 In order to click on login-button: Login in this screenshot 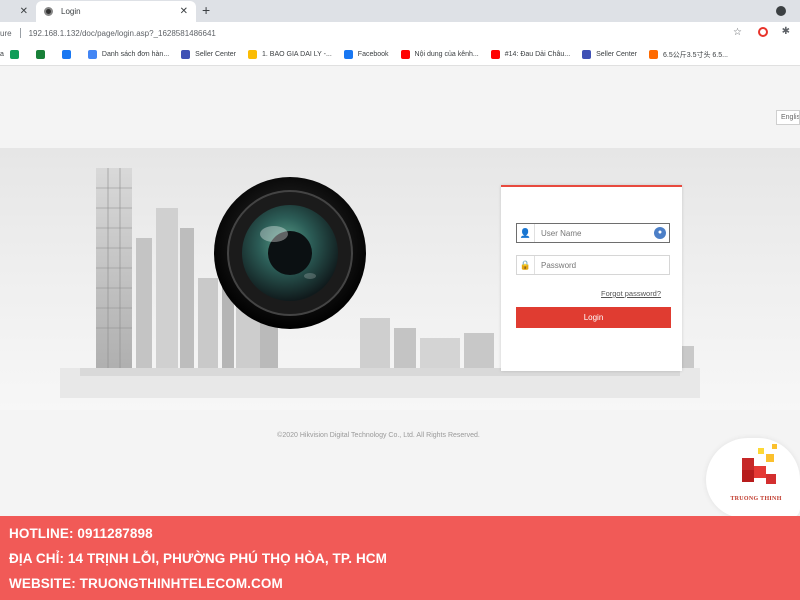, I will do `click(593, 317)`.